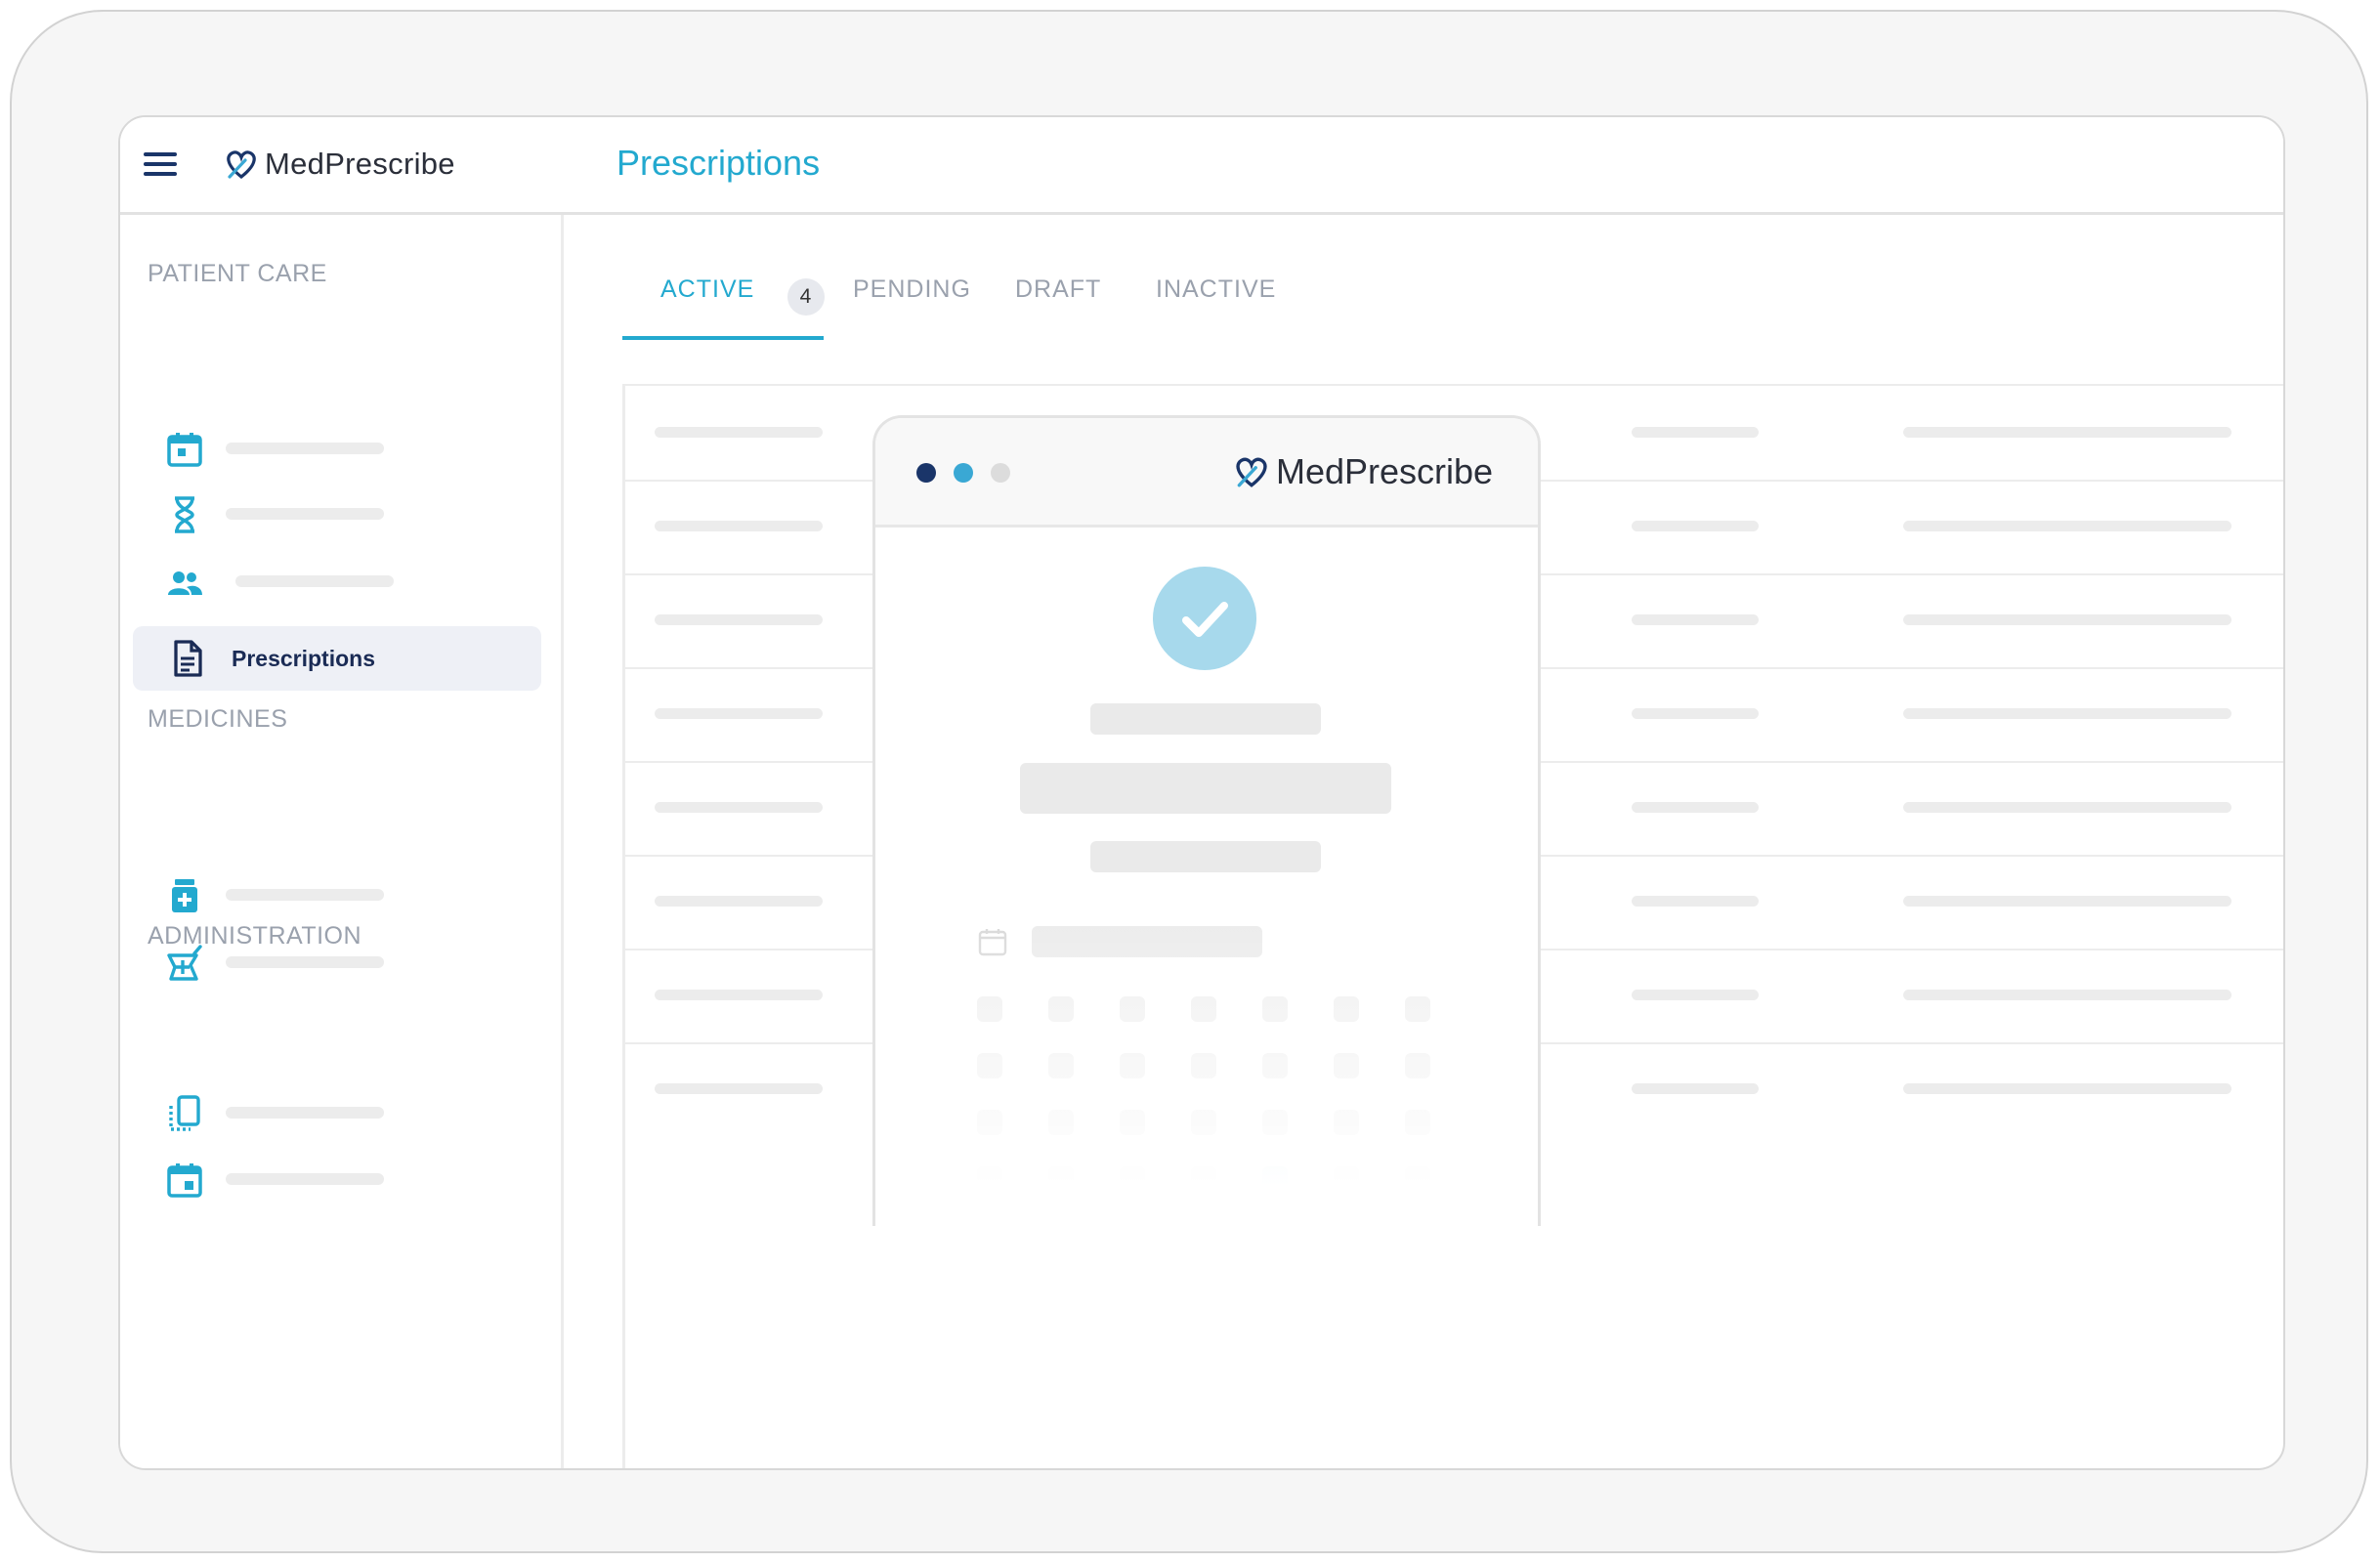 Image resolution: width=2380 pixels, height=1563 pixels. Describe the element at coordinates (1206, 820) in the screenshot. I see `confirmation-window: MedPrescribe` at that location.